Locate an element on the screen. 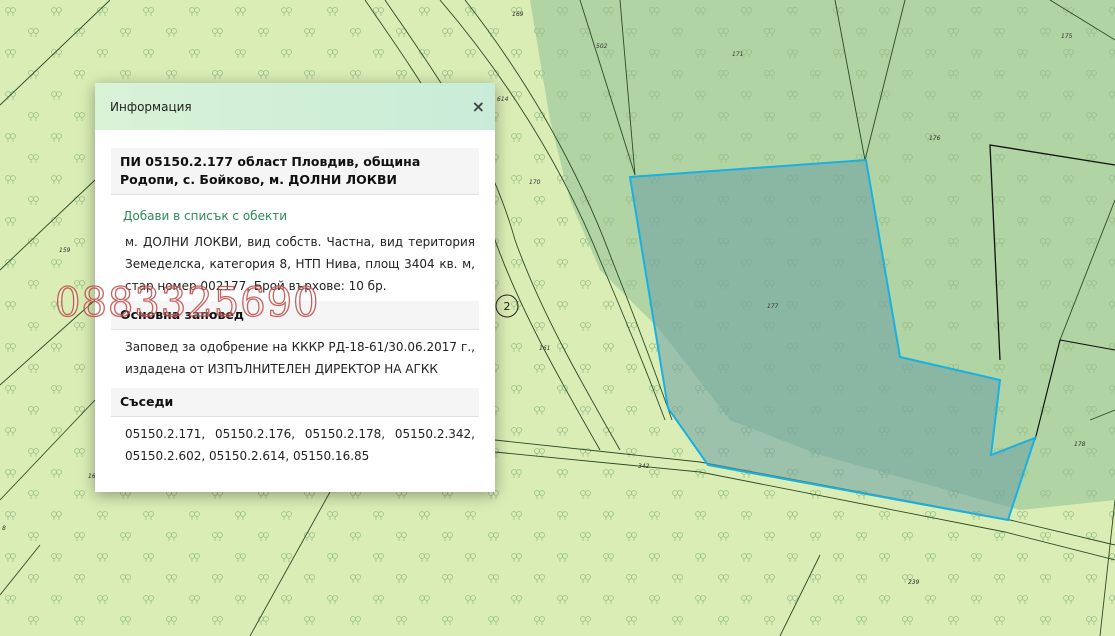  popup-header: Информация × is located at coordinates (295, 106).